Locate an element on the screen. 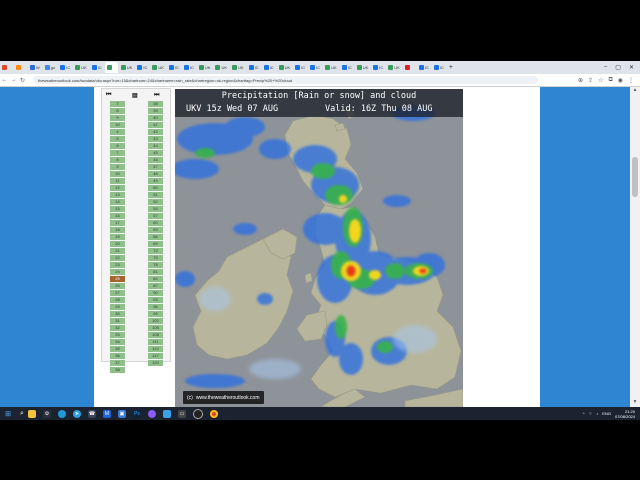  forecast-hour-cell: 22 is located at coordinates (117, 258).